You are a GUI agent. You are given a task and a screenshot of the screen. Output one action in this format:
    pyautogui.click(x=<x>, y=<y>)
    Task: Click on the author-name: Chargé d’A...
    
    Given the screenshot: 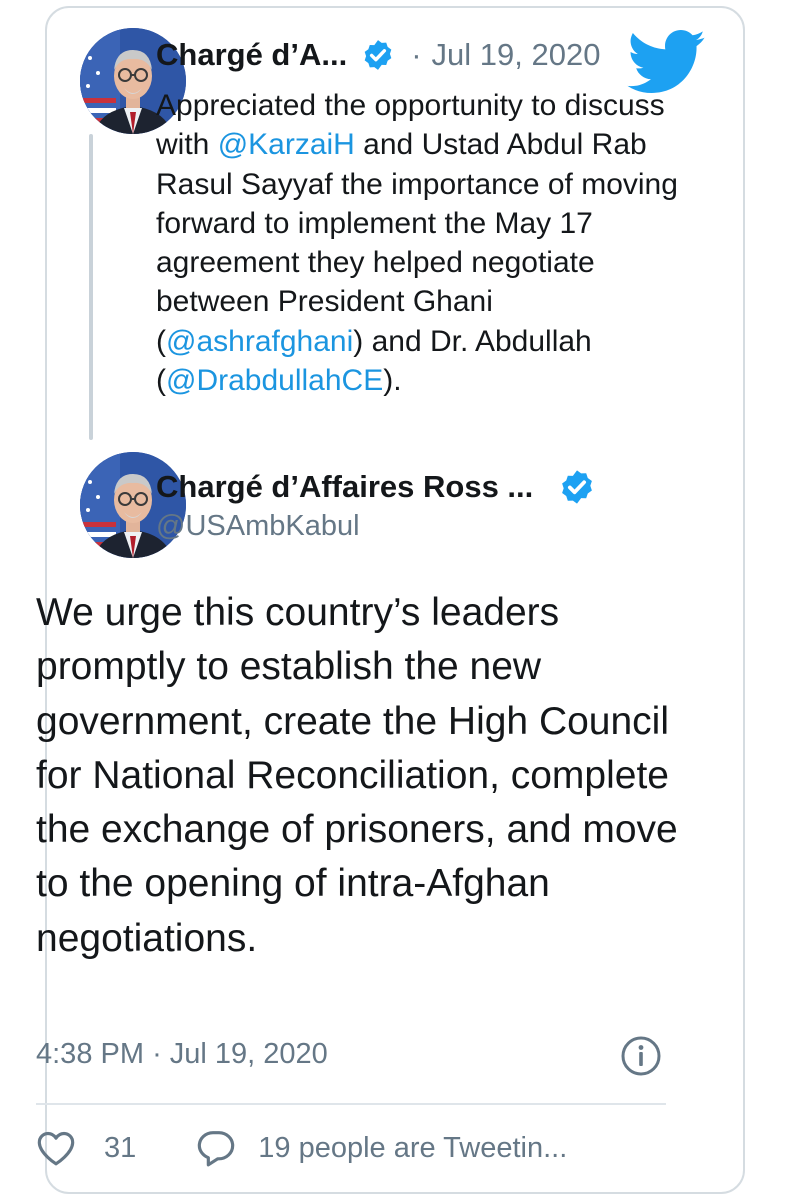 What is the action you would take?
    pyautogui.click(x=251, y=55)
    